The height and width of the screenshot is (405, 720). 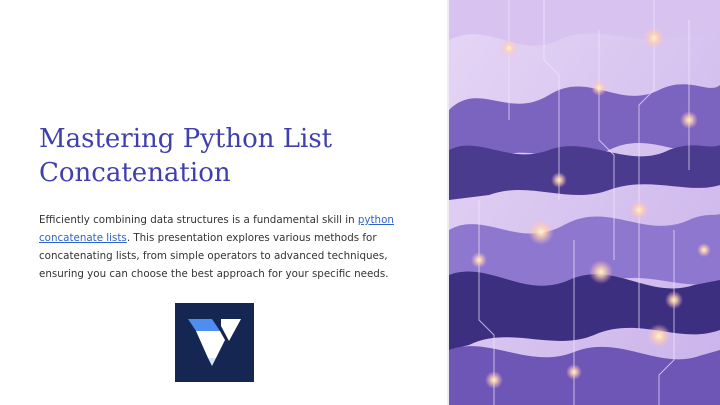 I want to click on slide-title: Mastering Python List Concatenation, so click(x=234, y=156).